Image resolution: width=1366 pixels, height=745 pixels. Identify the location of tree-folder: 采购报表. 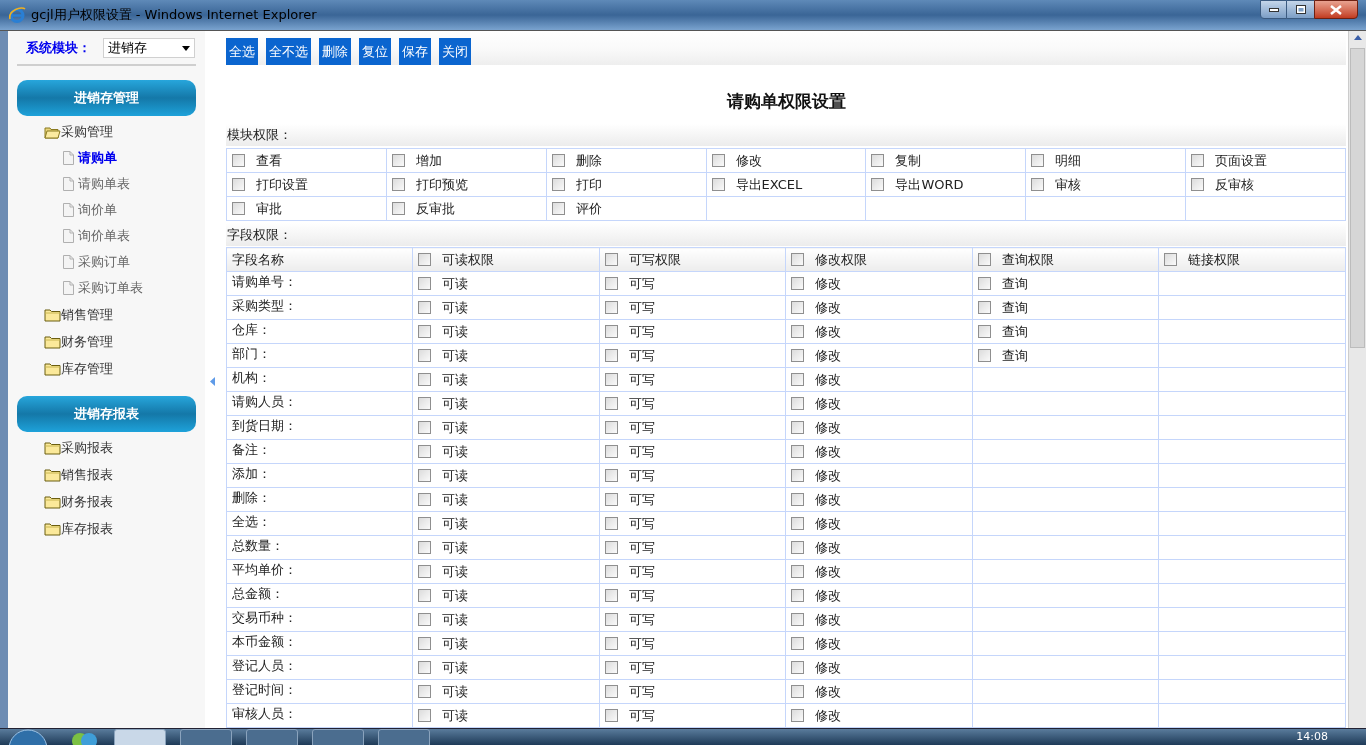
(106, 447).